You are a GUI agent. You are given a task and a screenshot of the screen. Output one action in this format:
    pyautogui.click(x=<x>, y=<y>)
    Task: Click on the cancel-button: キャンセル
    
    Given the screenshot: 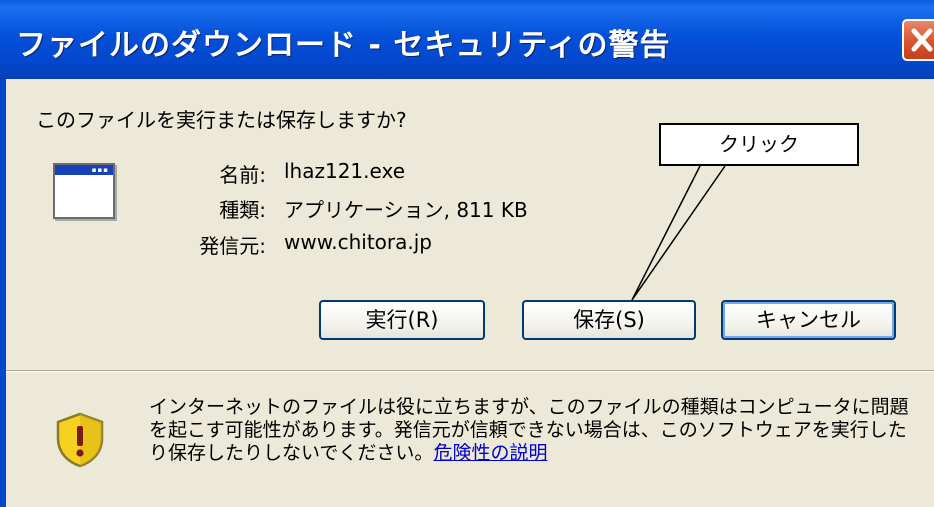 What is the action you would take?
    pyautogui.click(x=808, y=320)
    